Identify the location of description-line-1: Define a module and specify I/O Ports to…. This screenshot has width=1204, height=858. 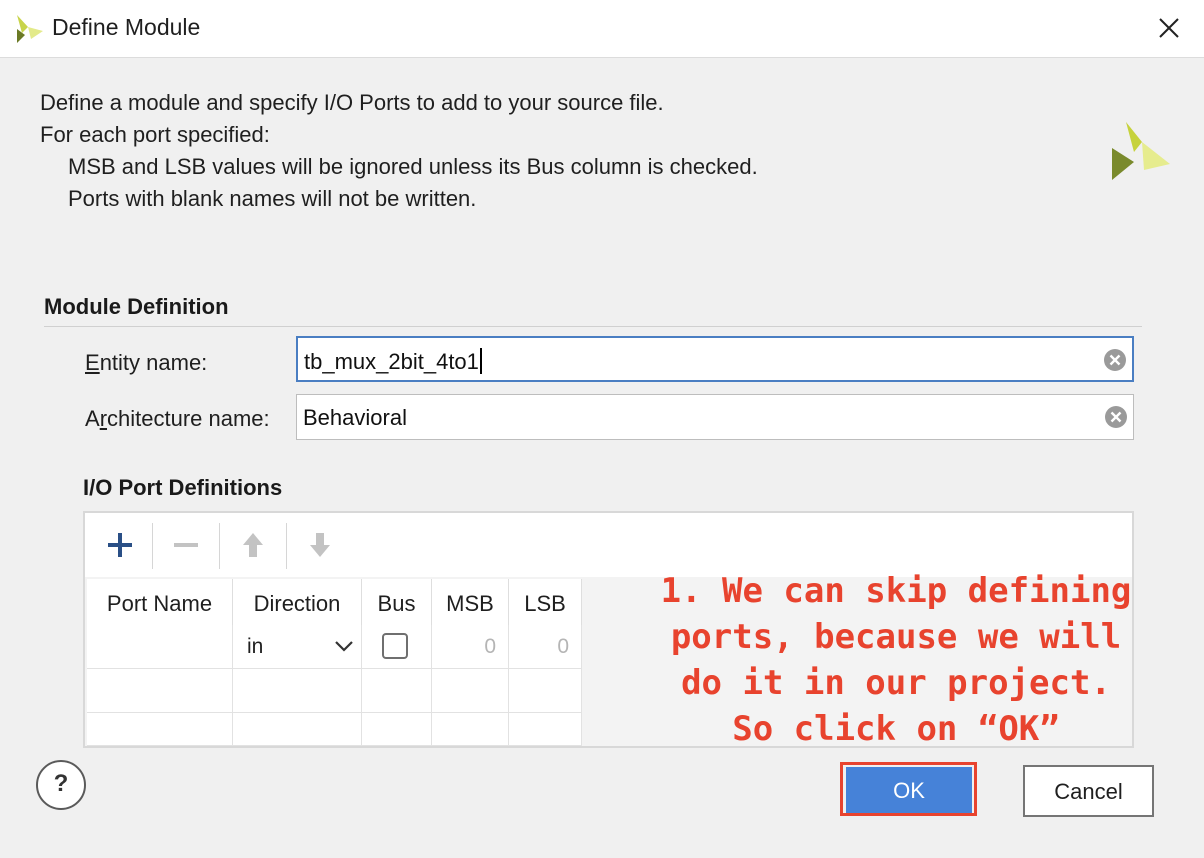
(352, 102).